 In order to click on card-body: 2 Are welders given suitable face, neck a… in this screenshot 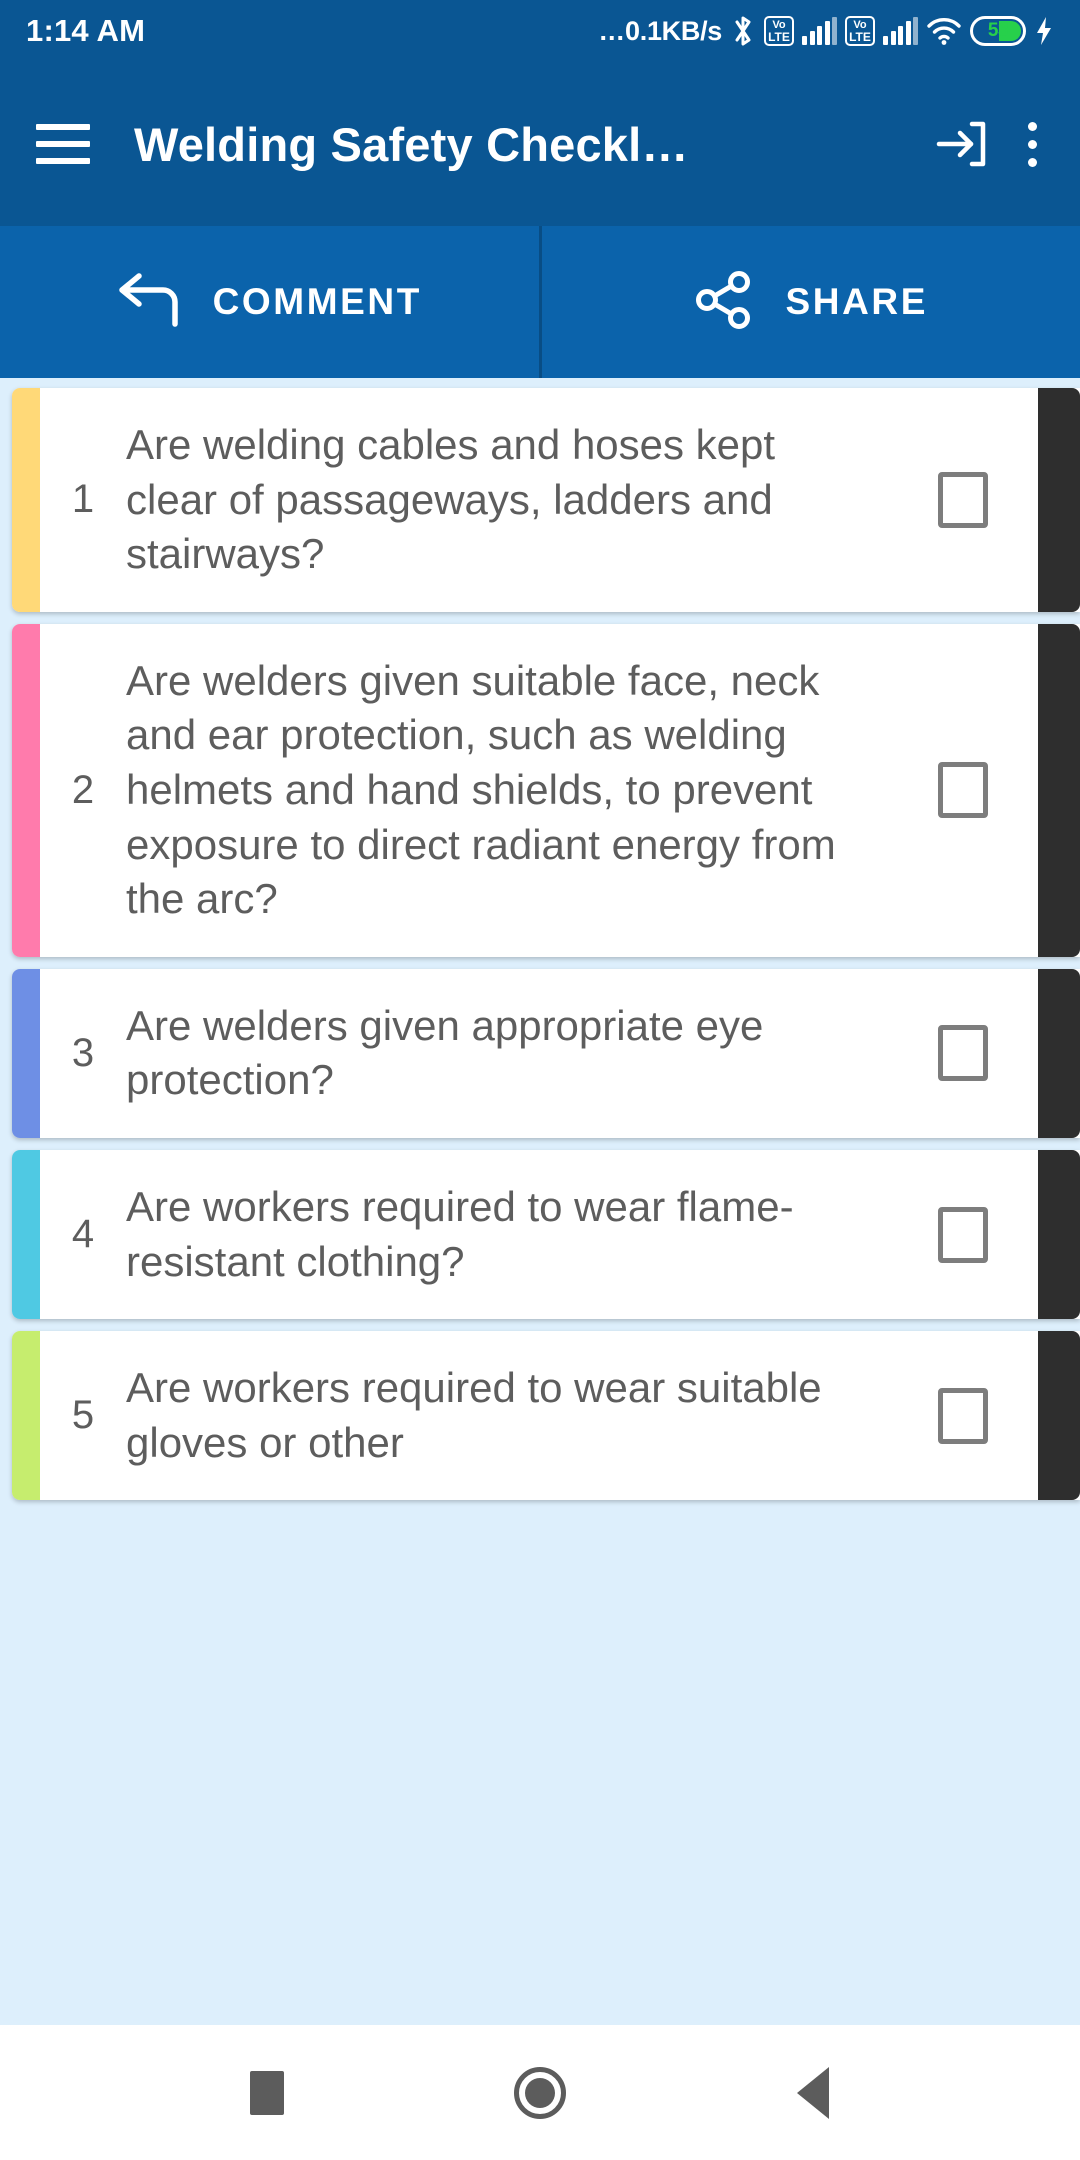, I will do `click(539, 790)`.